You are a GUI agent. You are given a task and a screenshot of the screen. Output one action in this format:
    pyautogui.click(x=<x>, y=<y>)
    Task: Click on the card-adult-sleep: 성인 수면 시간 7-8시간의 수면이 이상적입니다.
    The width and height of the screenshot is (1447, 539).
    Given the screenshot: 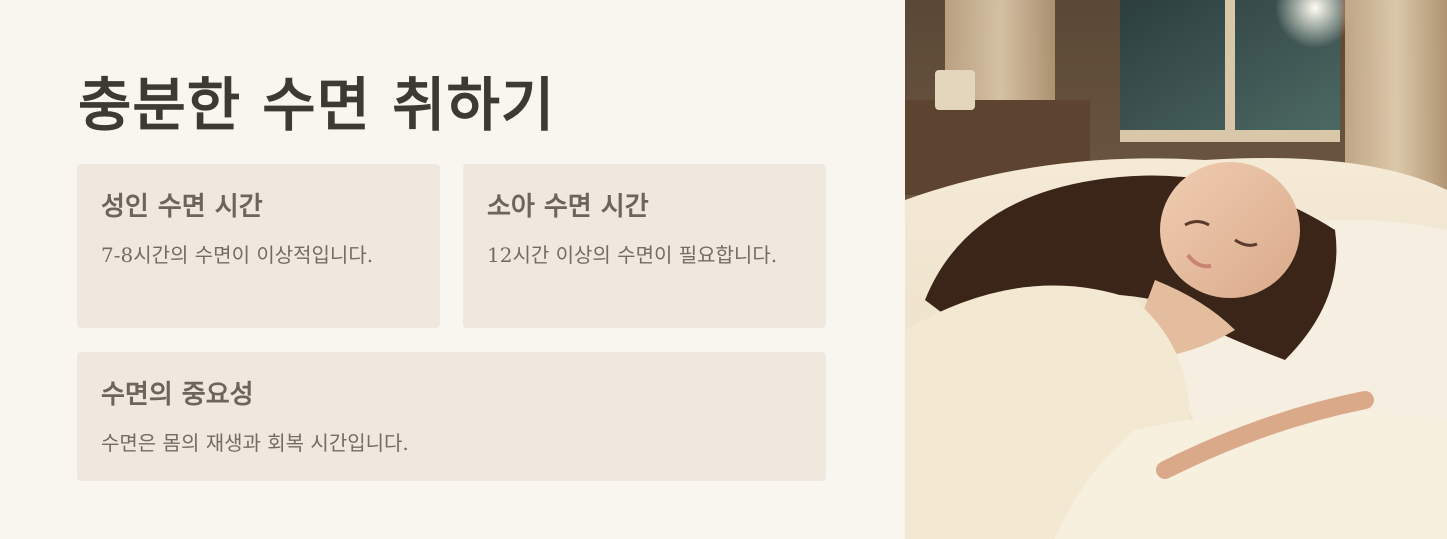 What is the action you would take?
    pyautogui.click(x=258, y=246)
    